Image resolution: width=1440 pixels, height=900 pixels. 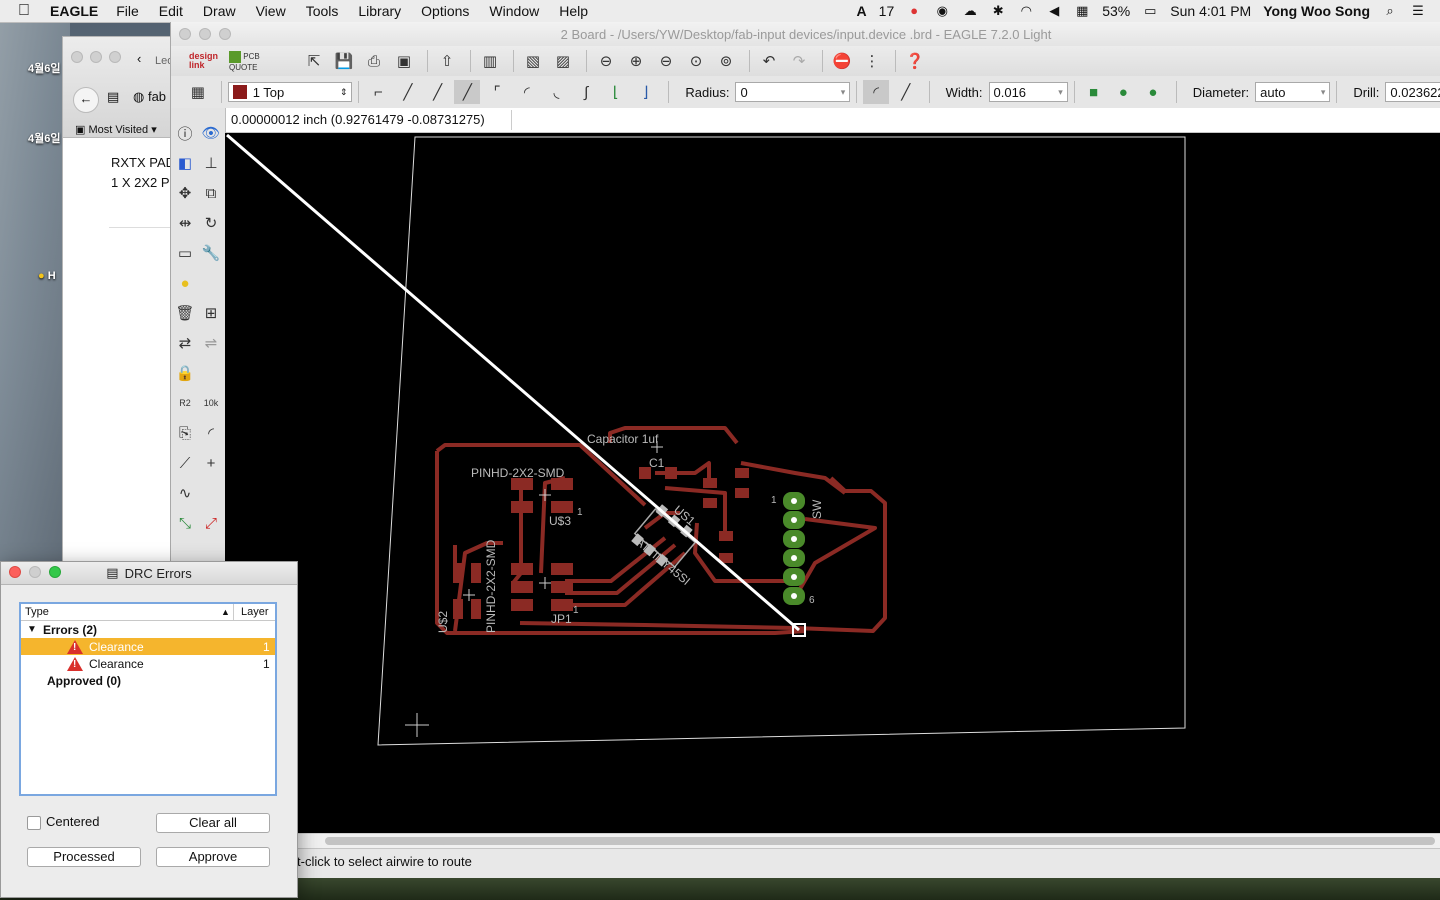 What do you see at coordinates (271, 11) in the screenshot?
I see `menu-view: View` at bounding box center [271, 11].